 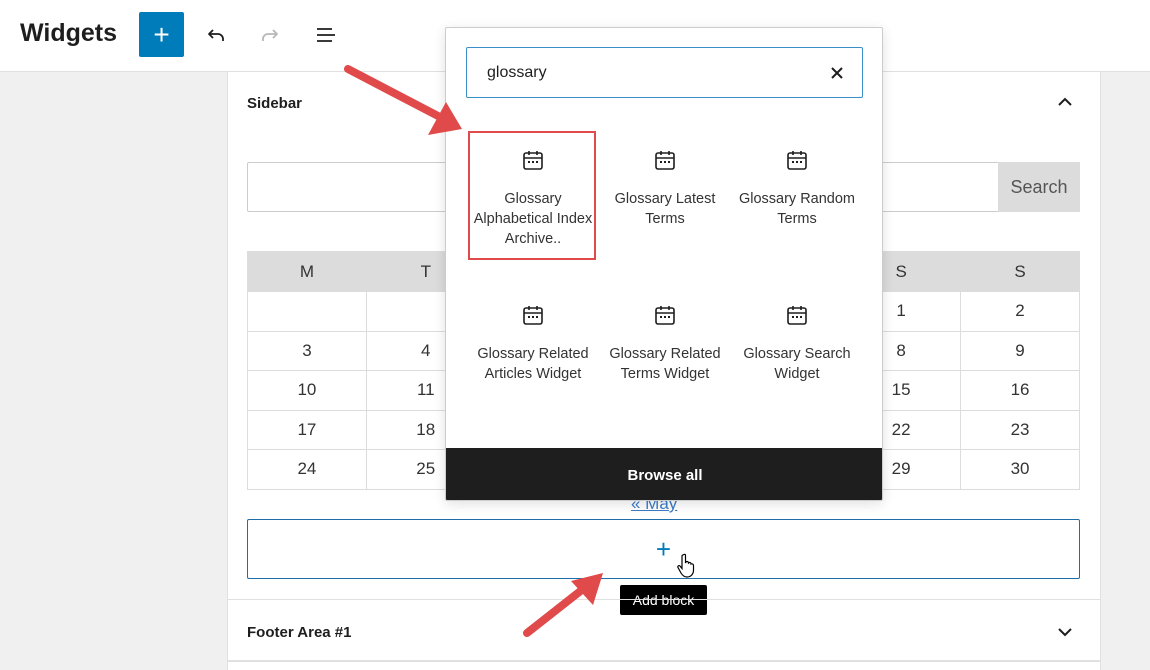 I want to click on sidebar-area-title: Sidebar, so click(x=274, y=103).